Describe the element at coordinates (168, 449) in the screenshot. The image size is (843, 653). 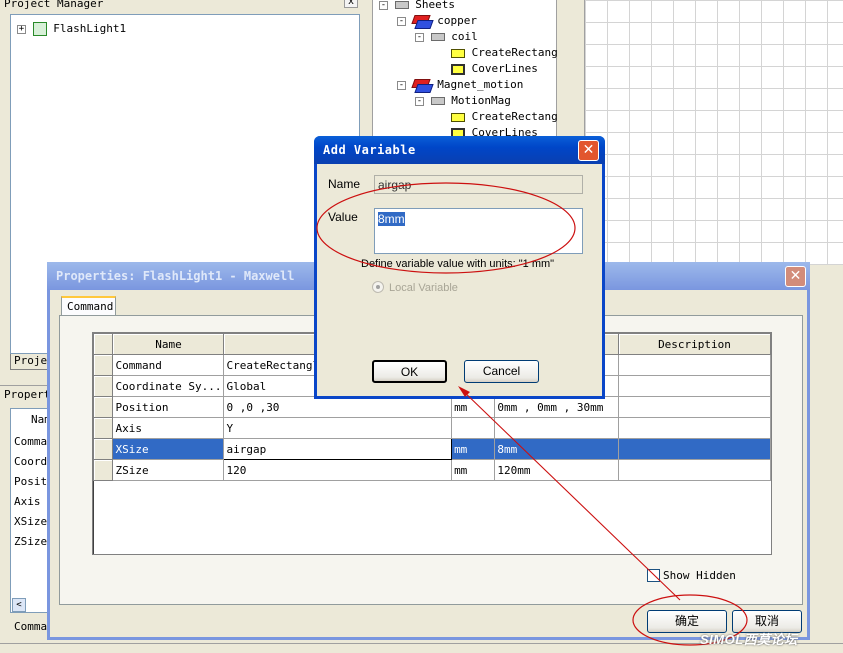
I see `cell-name: XSize` at that location.